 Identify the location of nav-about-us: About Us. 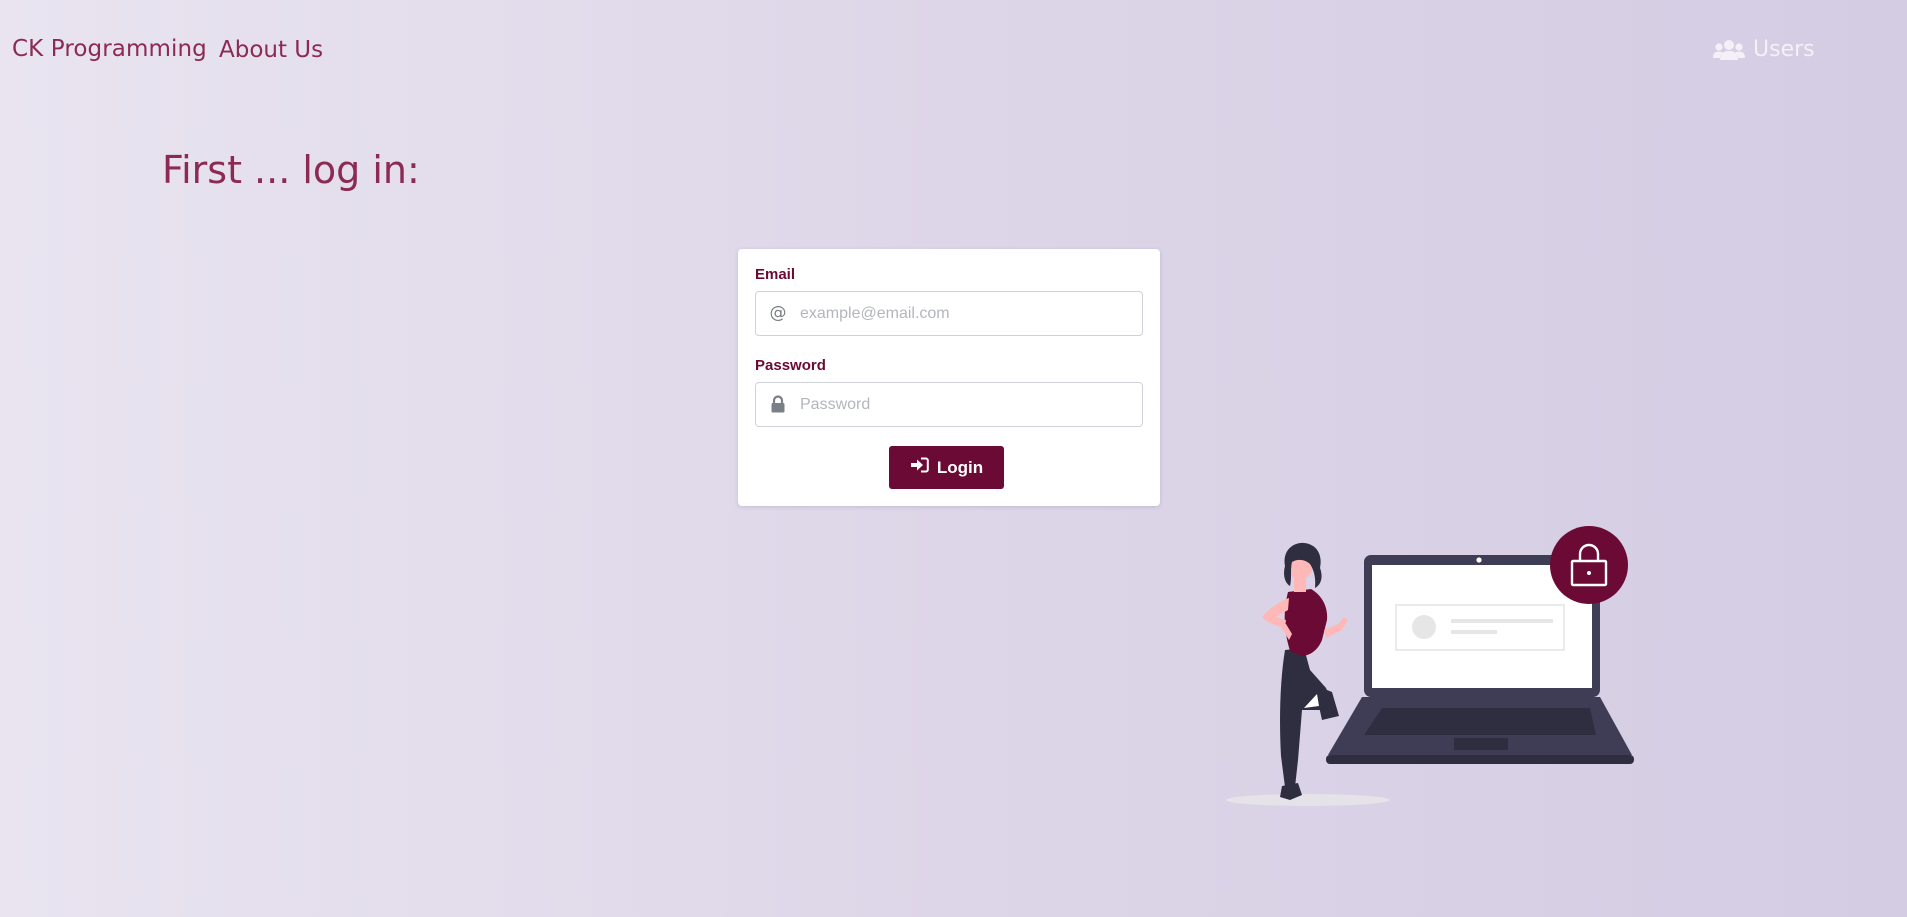
(271, 50).